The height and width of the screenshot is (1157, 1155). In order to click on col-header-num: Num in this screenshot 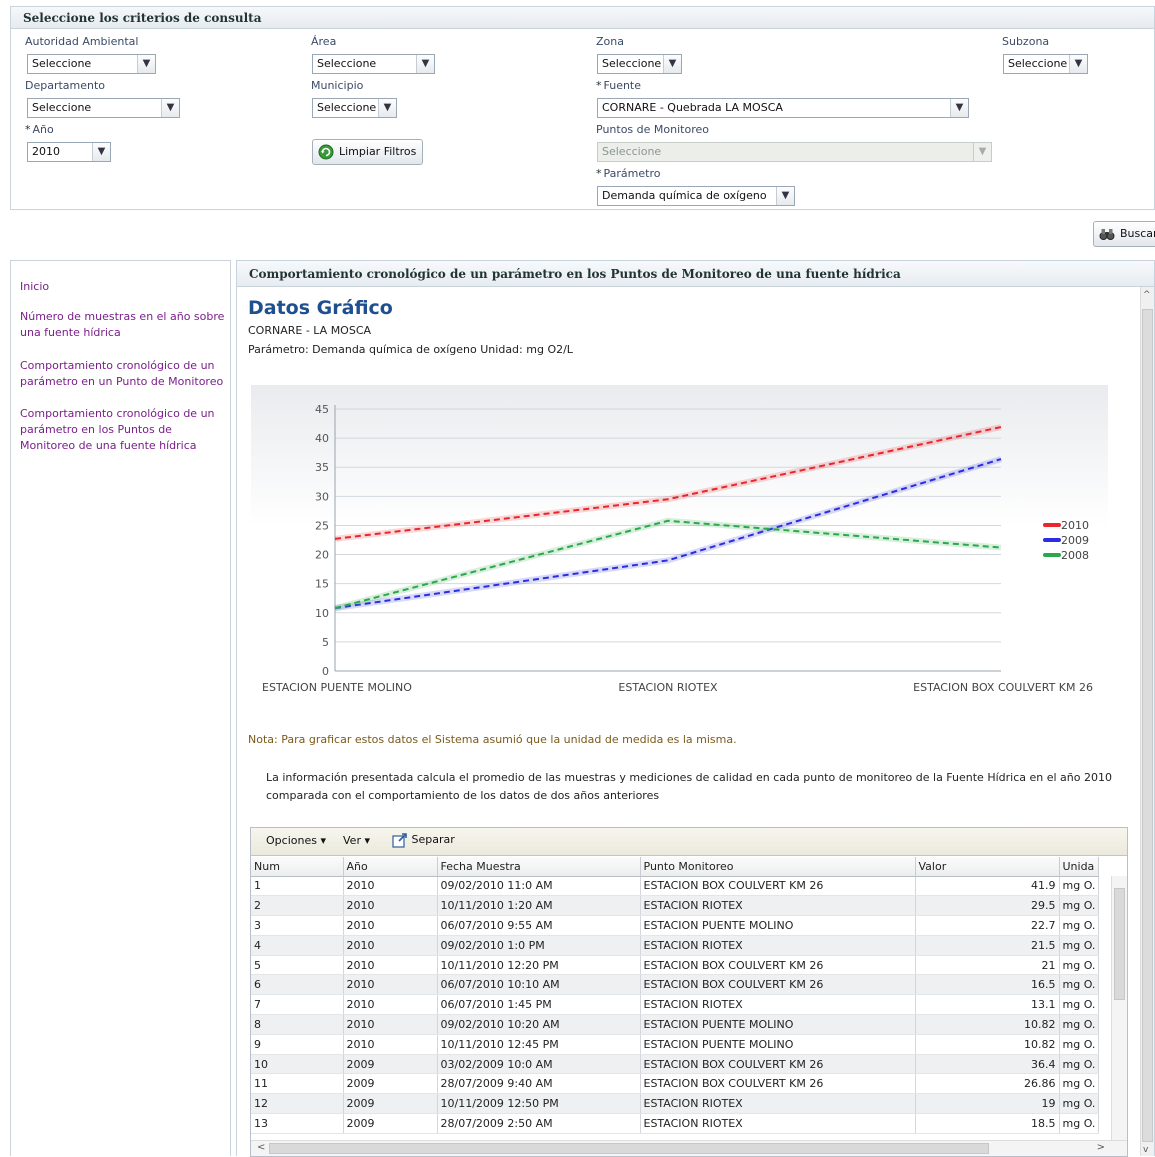, I will do `click(297, 867)`.